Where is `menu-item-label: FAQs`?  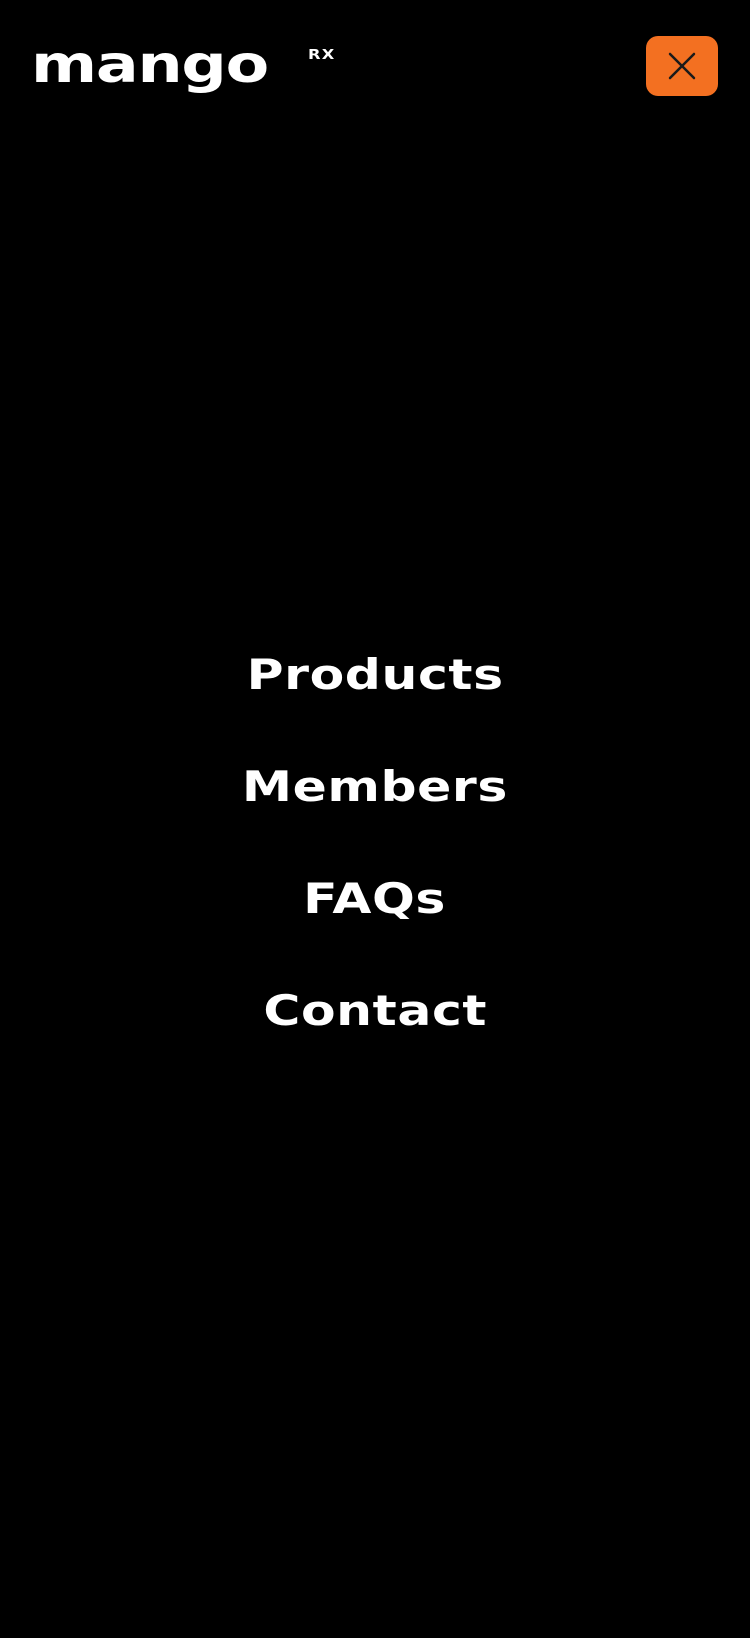 menu-item-label: FAQs is located at coordinates (375, 898).